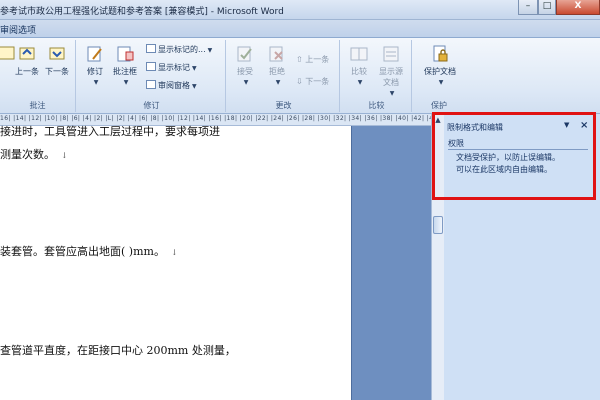 Image resolution: width=600 pixels, height=400 pixels. I want to click on document-line-text: 查管道平直度，在距接口中心 200mm 处测量，, so click(118, 350).